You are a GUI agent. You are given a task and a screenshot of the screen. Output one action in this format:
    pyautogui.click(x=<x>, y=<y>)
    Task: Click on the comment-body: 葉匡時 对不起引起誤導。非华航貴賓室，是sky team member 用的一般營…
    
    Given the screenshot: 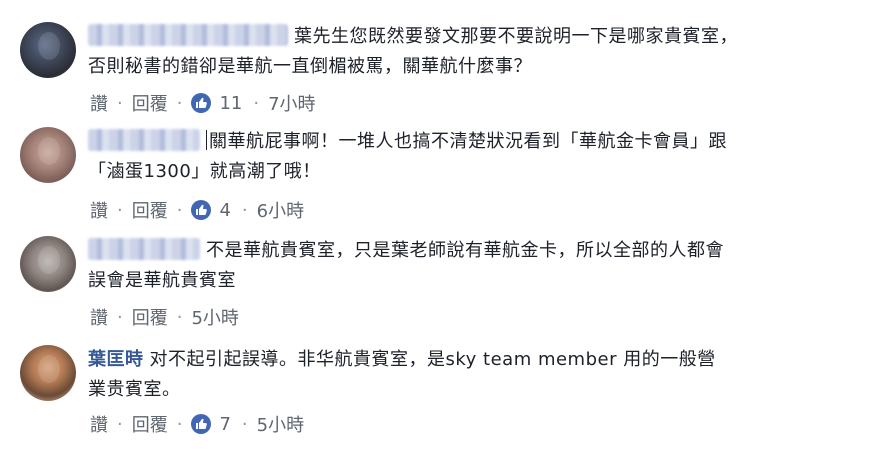 What is the action you would take?
    pyautogui.click(x=473, y=375)
    